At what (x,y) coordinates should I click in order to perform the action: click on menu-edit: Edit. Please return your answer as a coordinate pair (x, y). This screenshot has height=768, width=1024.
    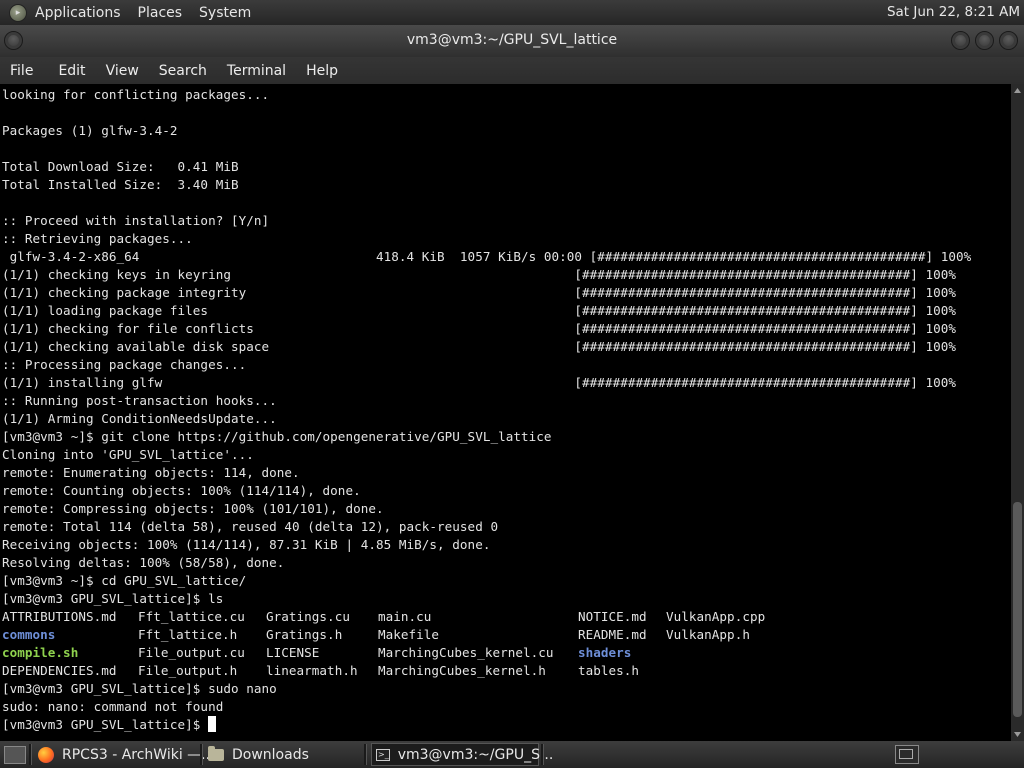
    Looking at the image, I should click on (71, 71).